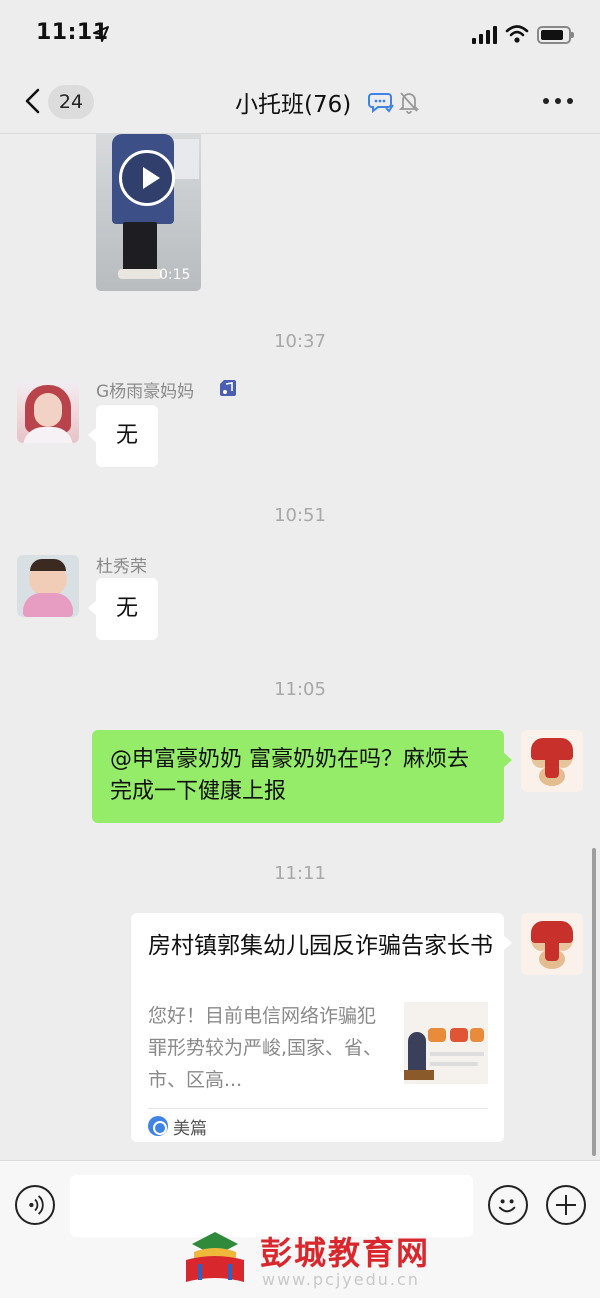 The width and height of the screenshot is (600, 1298). Describe the element at coordinates (215, 1257) in the screenshot. I see `watermark-logo-icon` at that location.